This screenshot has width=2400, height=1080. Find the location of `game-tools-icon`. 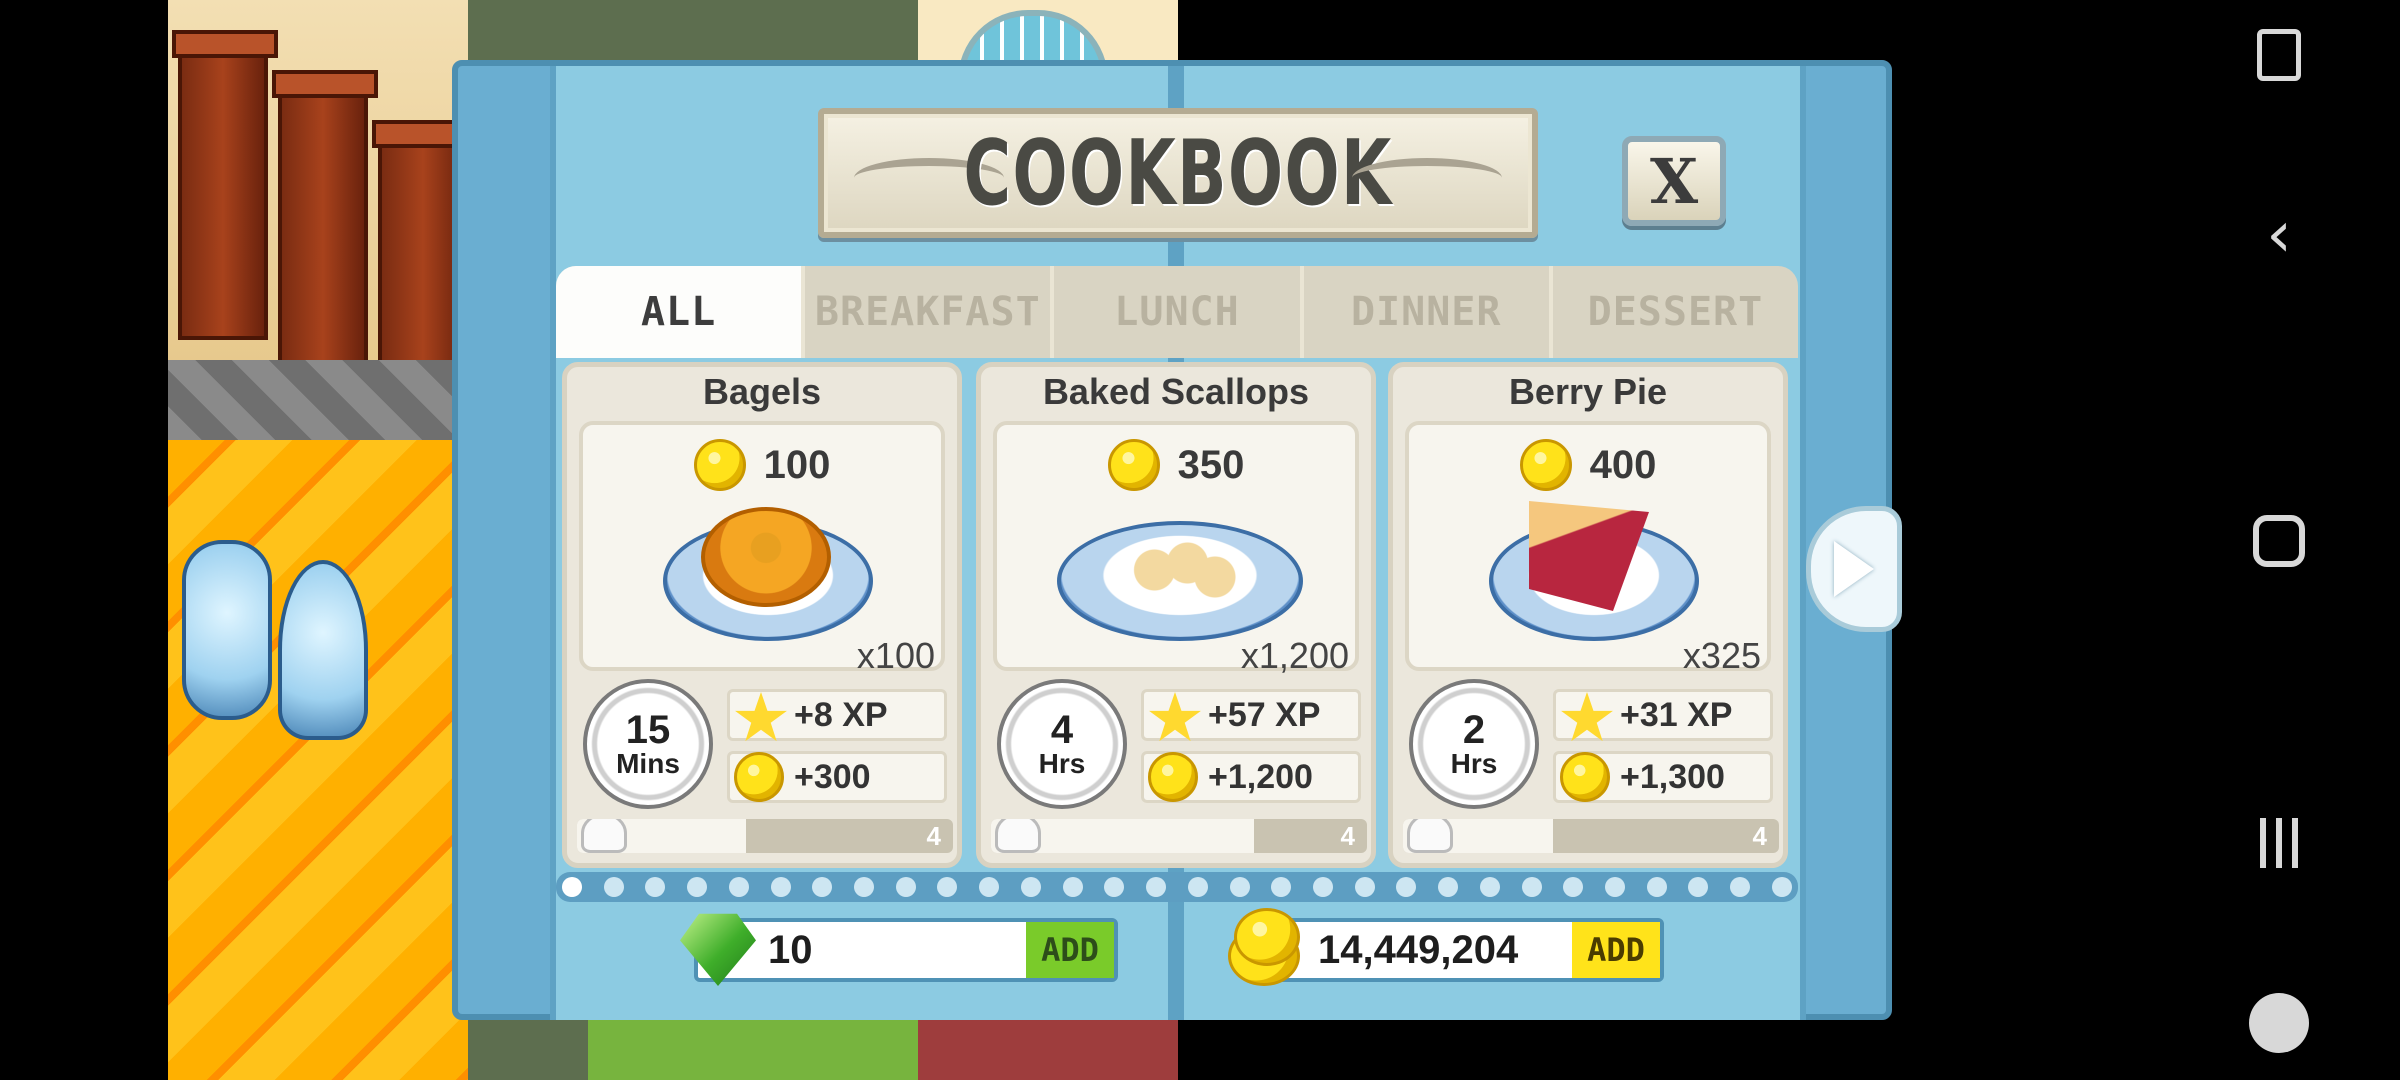

game-tools-icon is located at coordinates (2279, 1023).